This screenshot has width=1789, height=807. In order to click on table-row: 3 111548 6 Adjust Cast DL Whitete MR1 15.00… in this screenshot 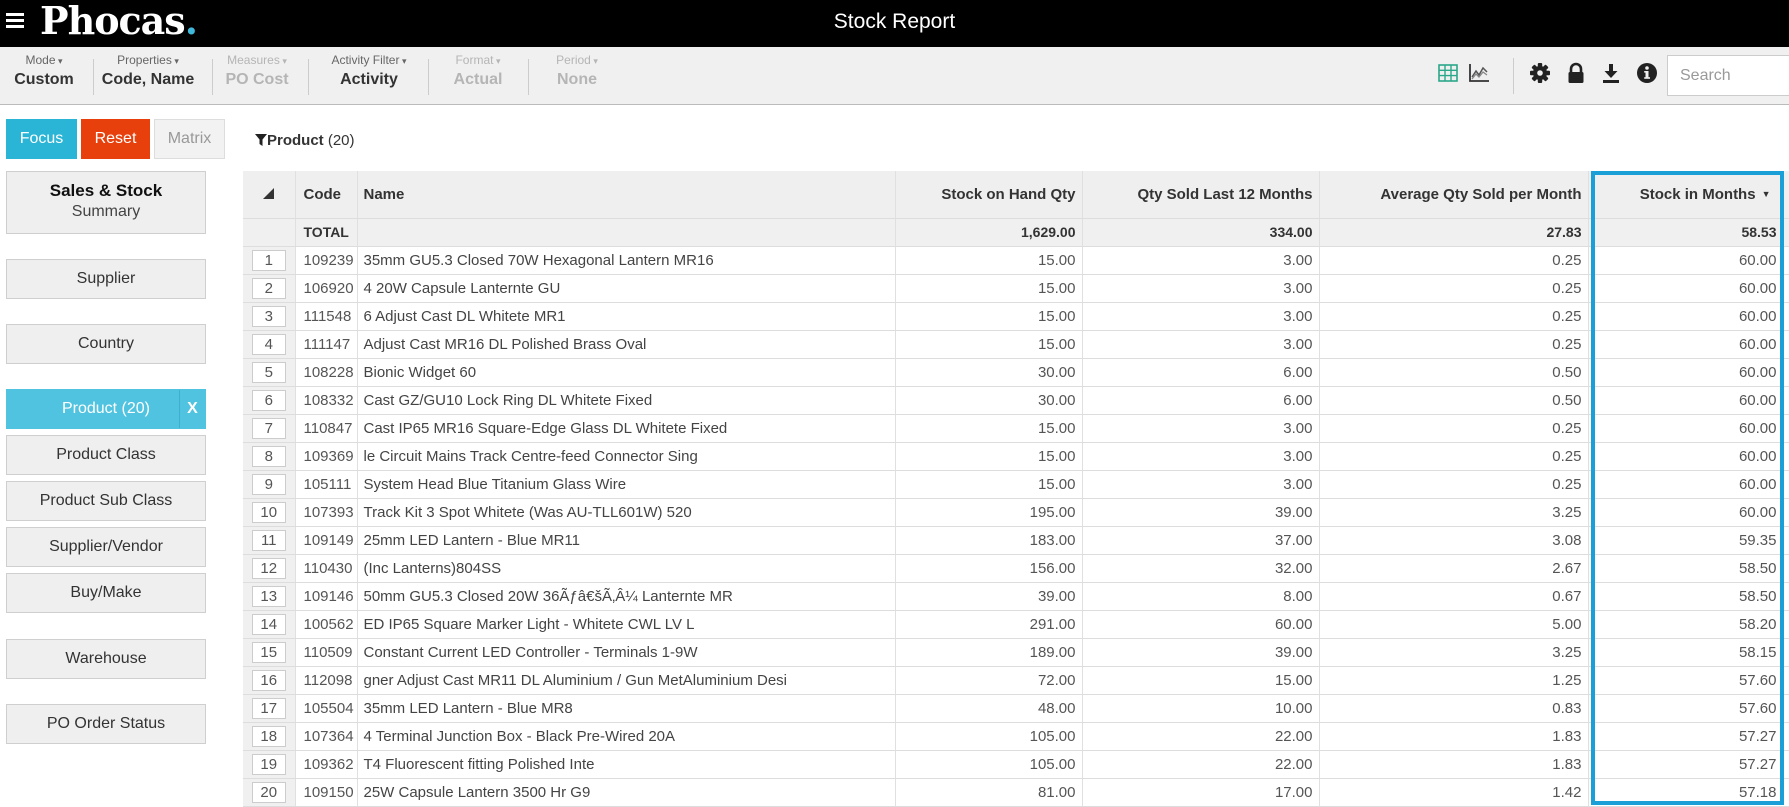, I will do `click(1016, 316)`.